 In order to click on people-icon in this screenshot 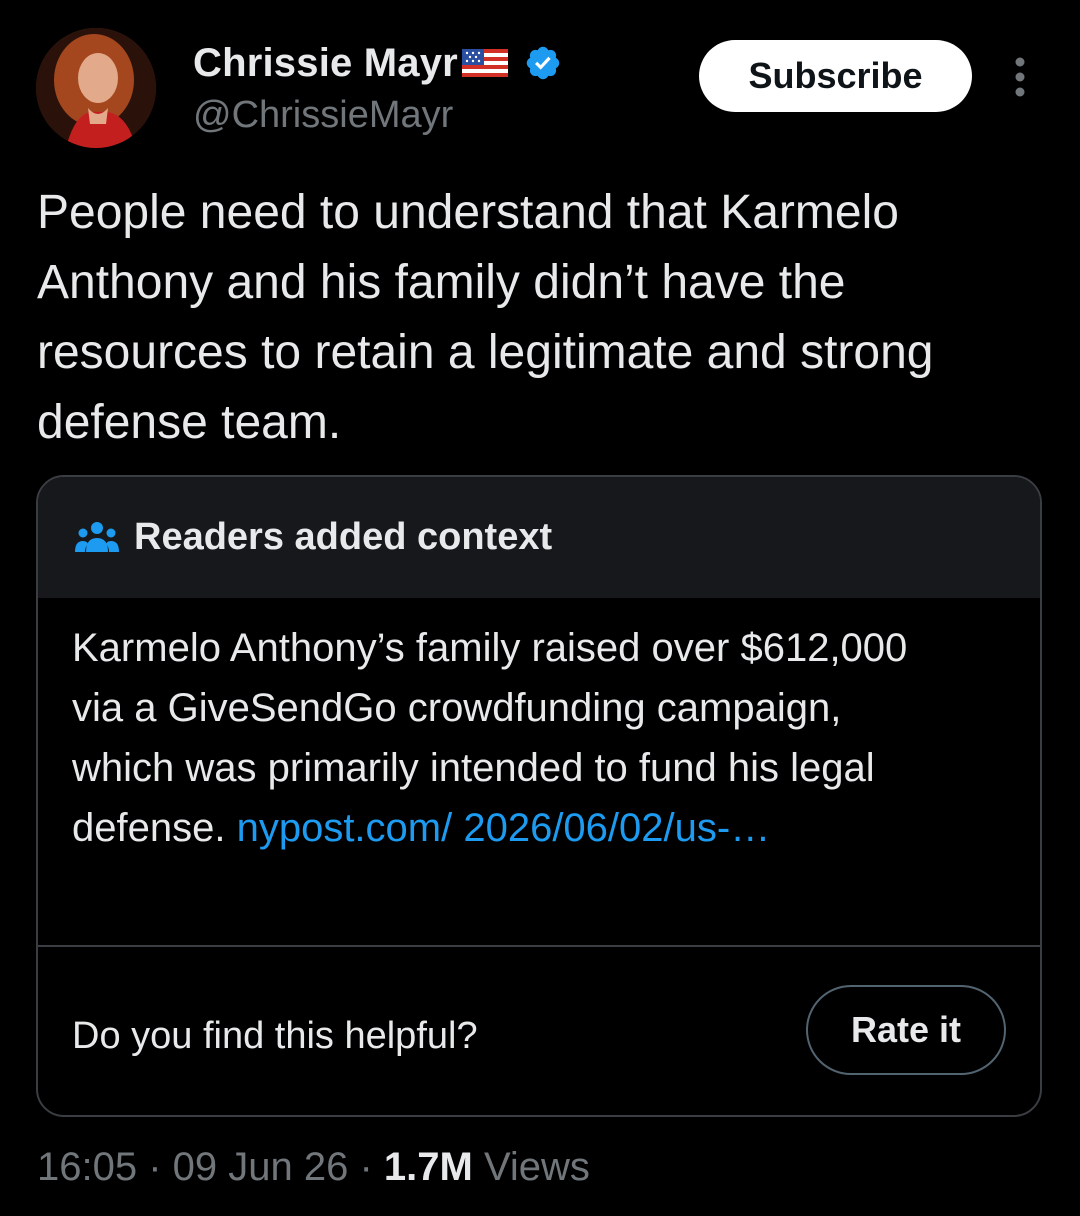, I will do `click(97, 538)`.